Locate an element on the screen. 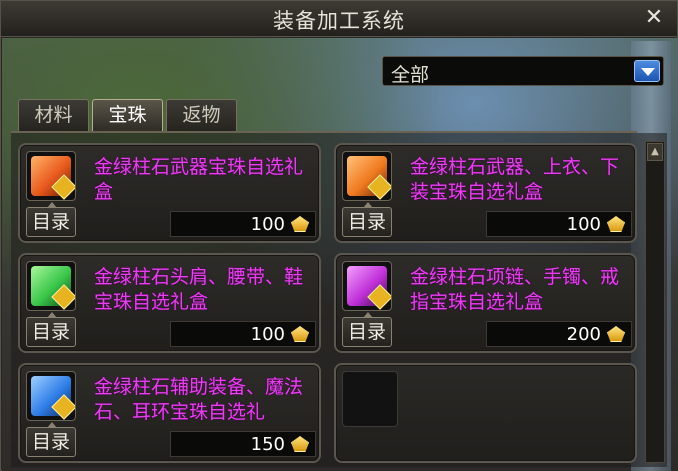 This screenshot has height=471, width=678. tab-materials: 材料 is located at coordinates (53, 115).